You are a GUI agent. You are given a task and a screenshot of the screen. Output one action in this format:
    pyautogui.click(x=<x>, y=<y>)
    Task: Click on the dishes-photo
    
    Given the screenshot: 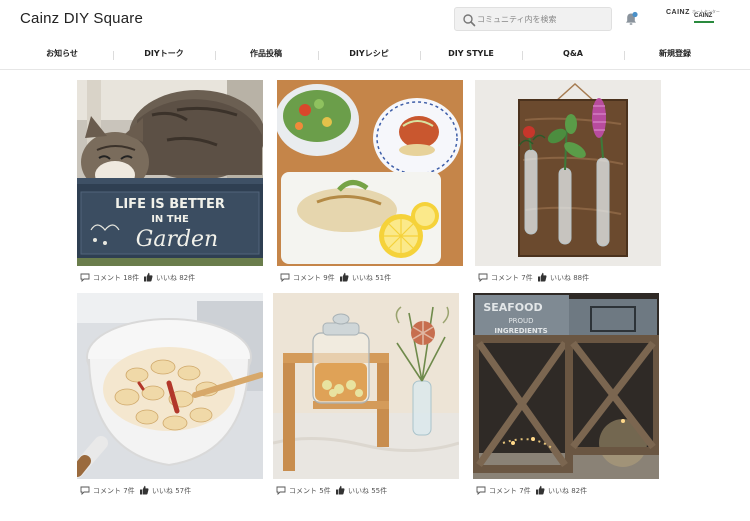 What is the action you would take?
    pyautogui.click(x=370, y=173)
    